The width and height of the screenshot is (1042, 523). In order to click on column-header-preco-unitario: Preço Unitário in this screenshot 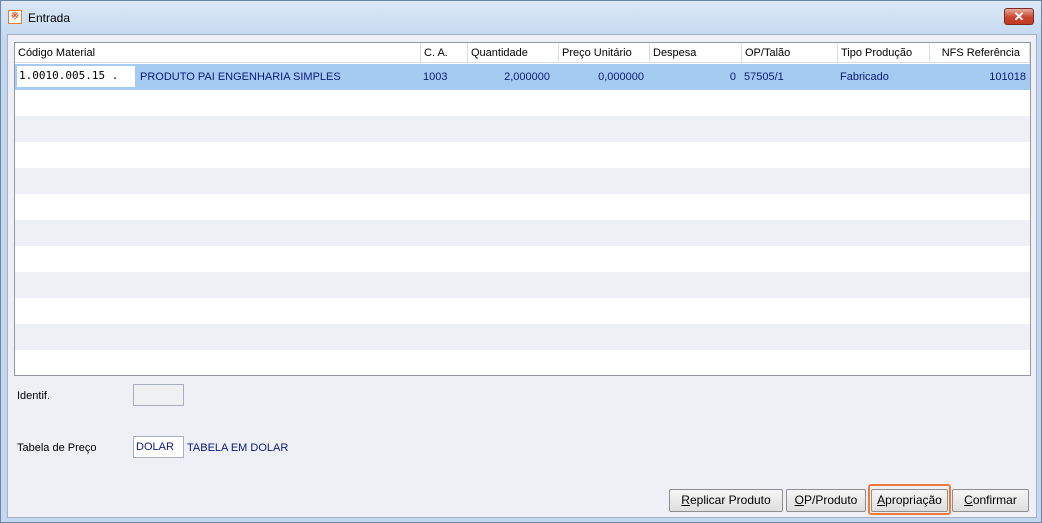, I will do `click(604, 53)`.